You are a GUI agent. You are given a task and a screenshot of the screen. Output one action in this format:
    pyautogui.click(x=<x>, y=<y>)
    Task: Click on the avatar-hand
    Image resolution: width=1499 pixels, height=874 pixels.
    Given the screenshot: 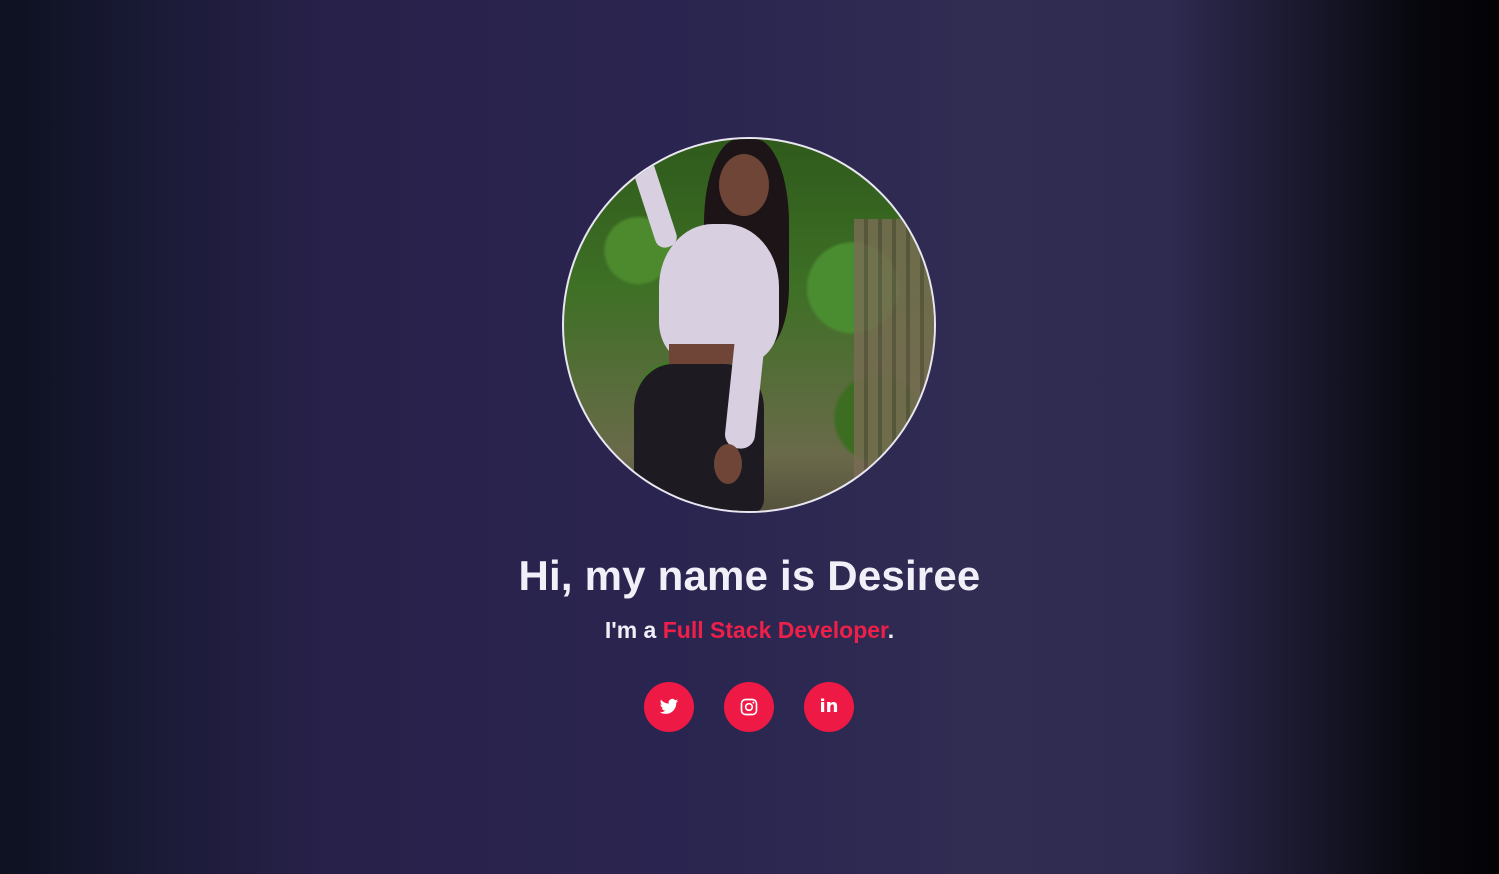 What is the action you would take?
    pyautogui.click(x=728, y=464)
    